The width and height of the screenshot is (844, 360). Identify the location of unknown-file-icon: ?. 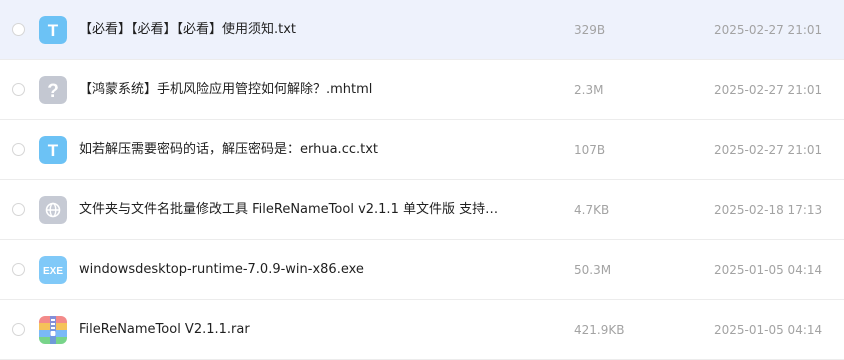
(53, 90).